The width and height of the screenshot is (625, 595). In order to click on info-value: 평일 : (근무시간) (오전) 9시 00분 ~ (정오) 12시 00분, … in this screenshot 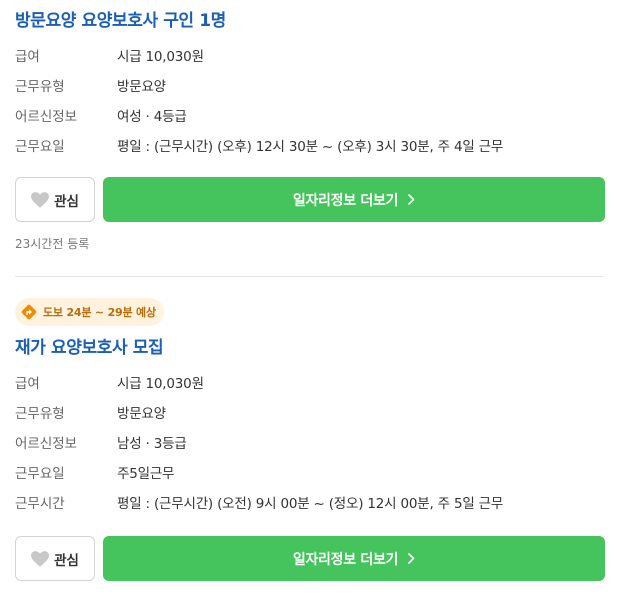, I will do `click(310, 504)`.